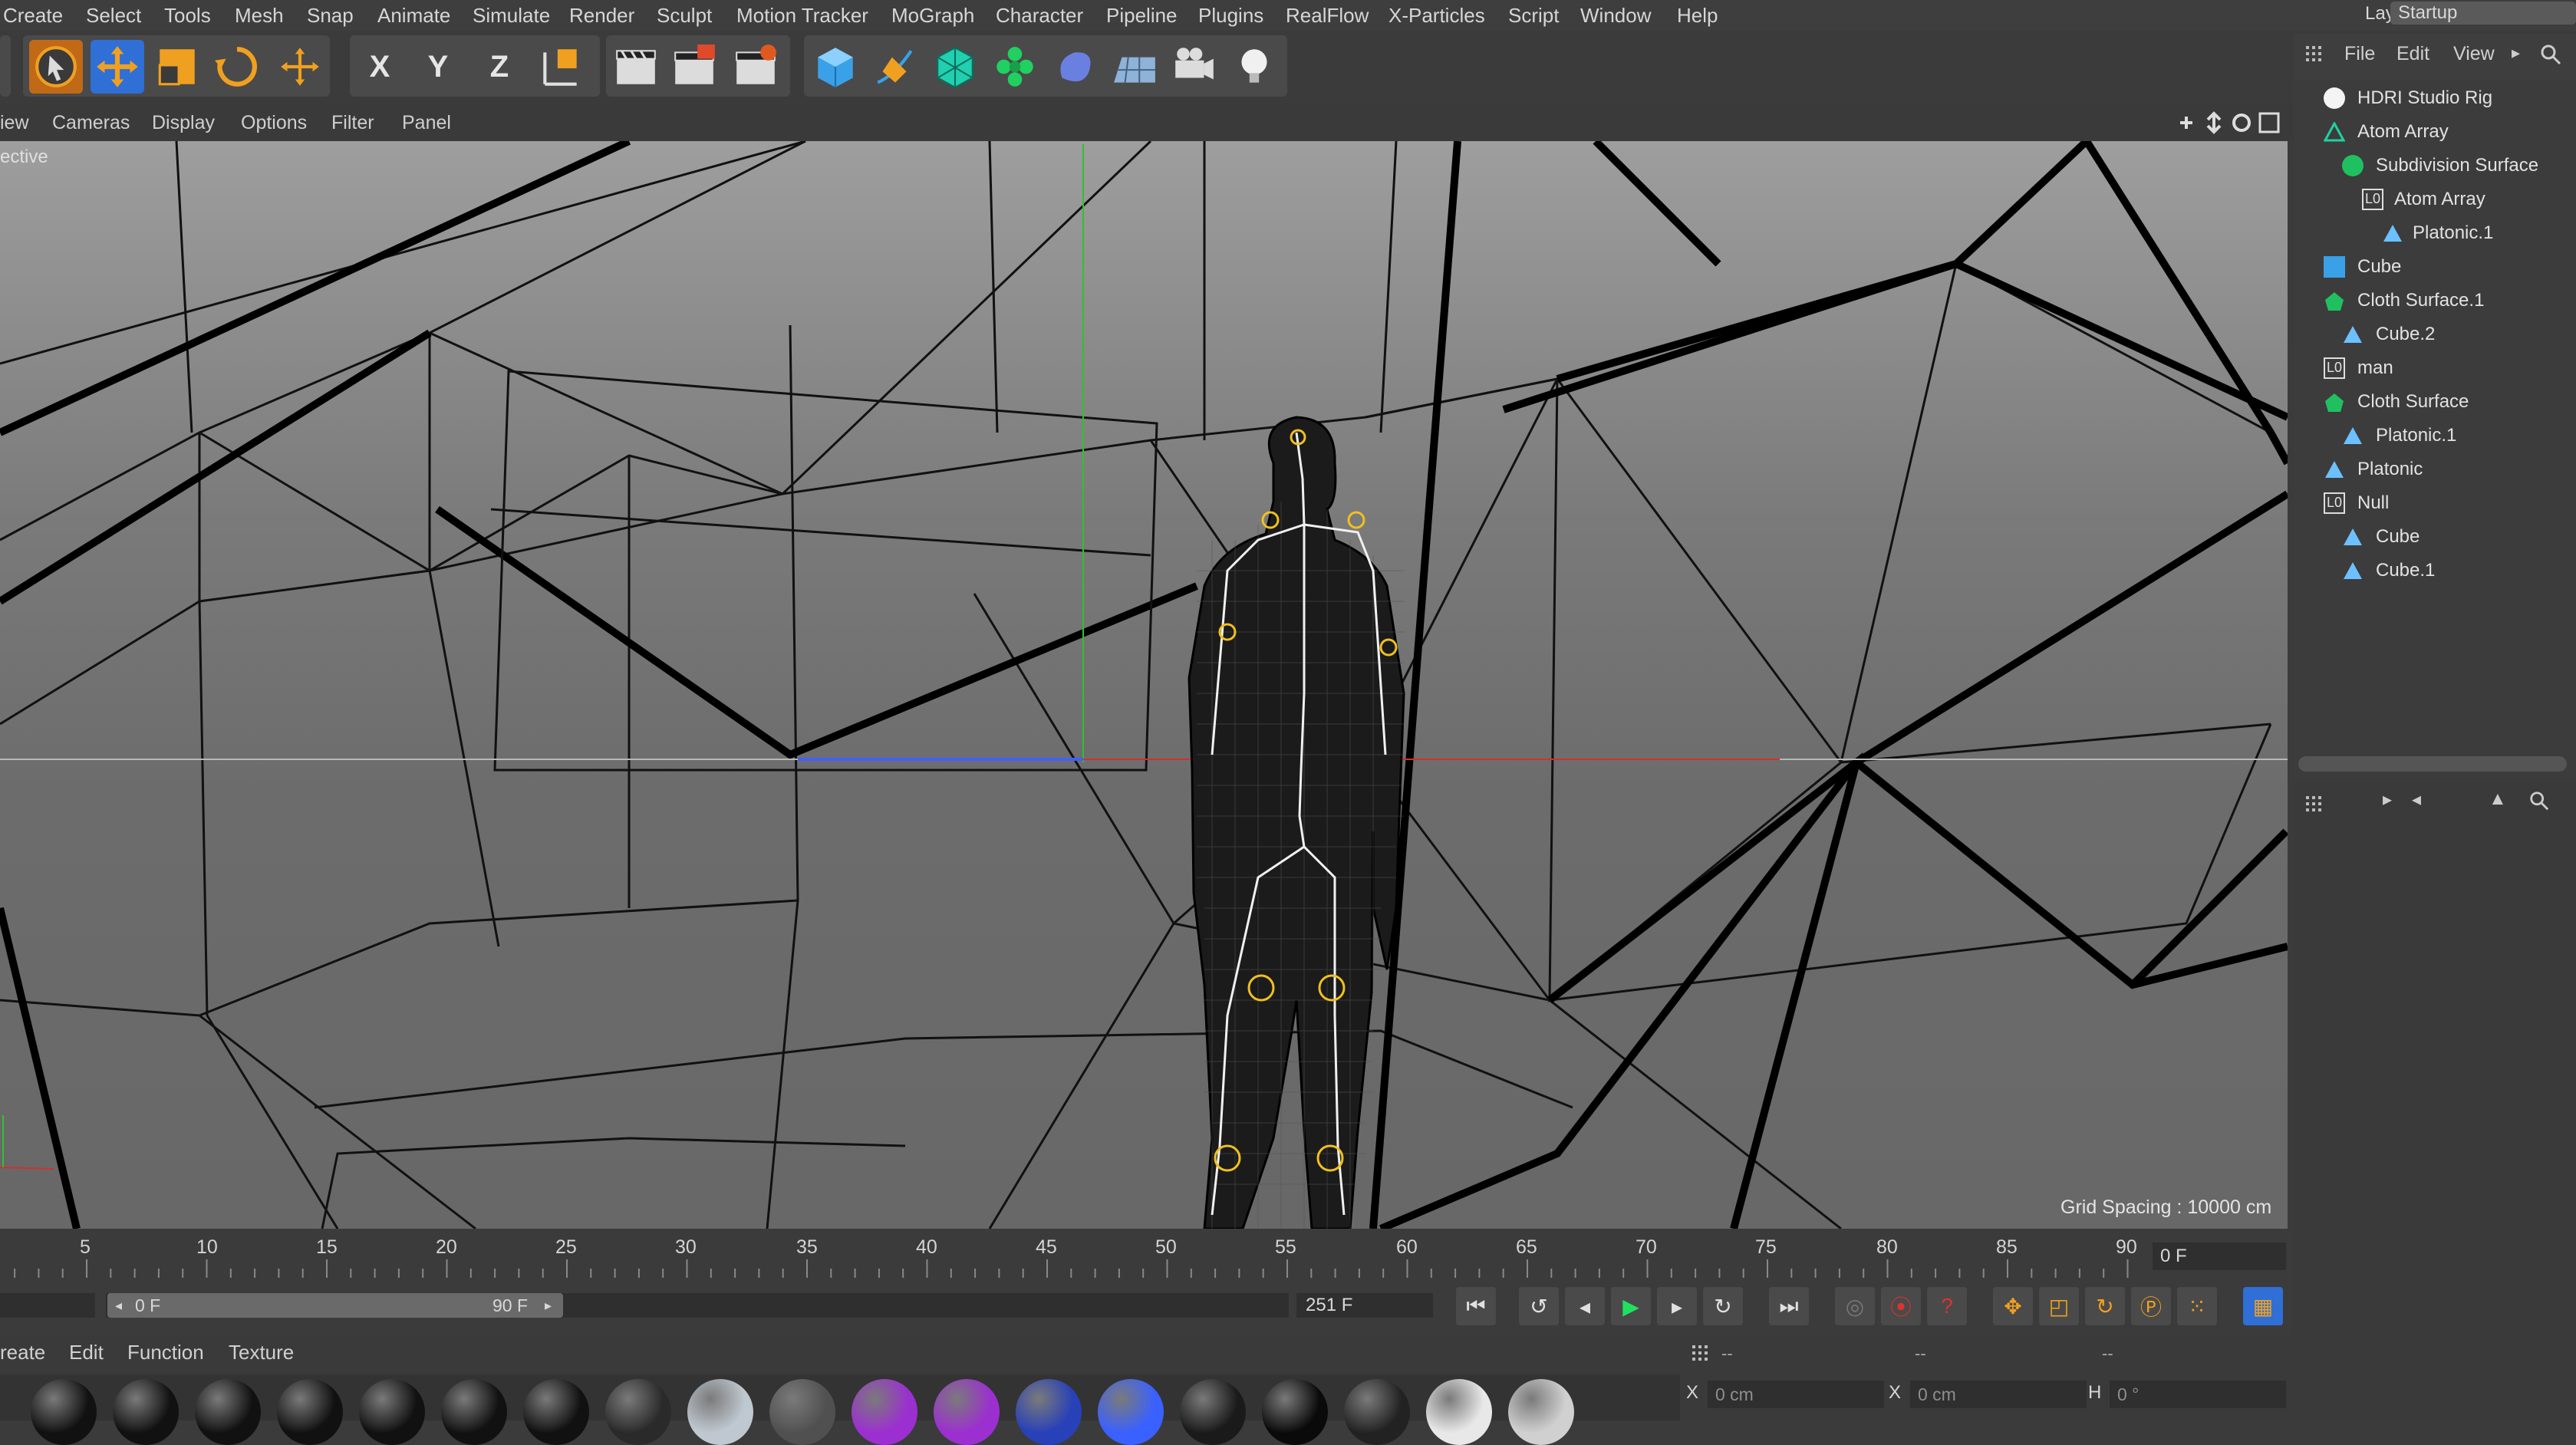  What do you see at coordinates (1539, 1306) in the screenshot?
I see `previous-key-button: ↺` at bounding box center [1539, 1306].